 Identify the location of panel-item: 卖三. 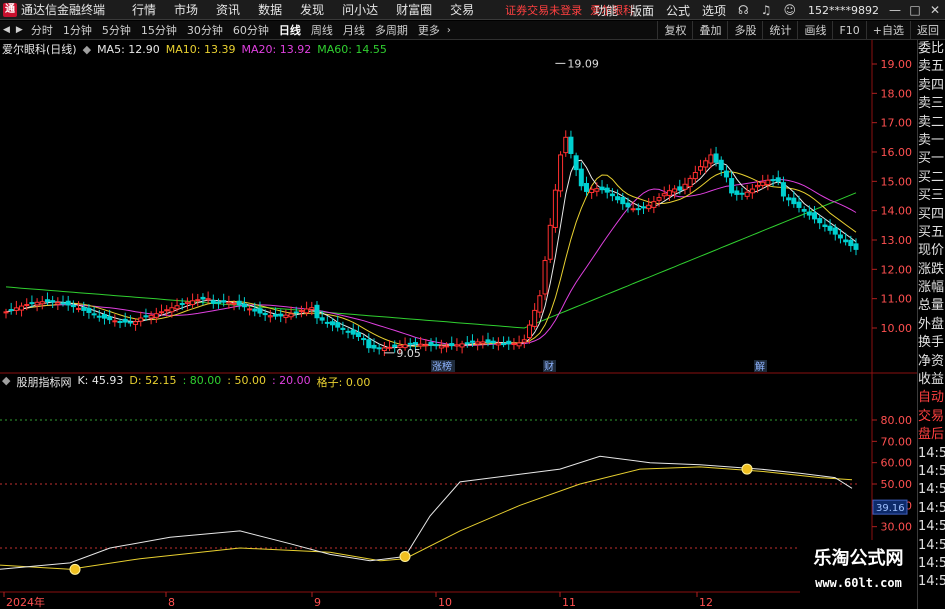
(931, 104).